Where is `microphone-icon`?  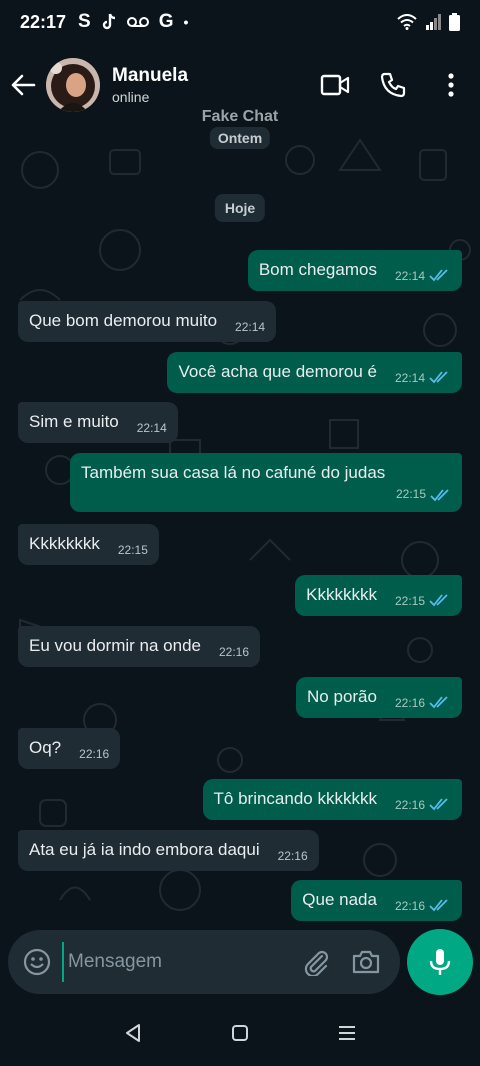 microphone-icon is located at coordinates (440, 962).